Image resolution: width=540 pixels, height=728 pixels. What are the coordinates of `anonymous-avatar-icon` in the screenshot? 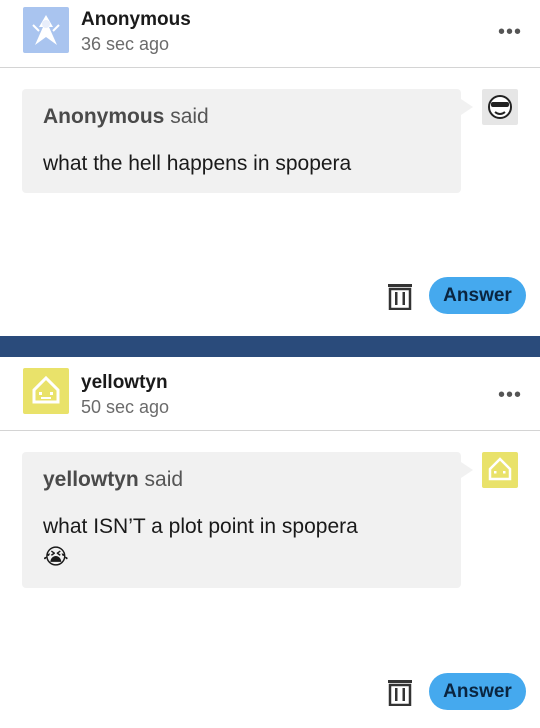 It's located at (46, 30).